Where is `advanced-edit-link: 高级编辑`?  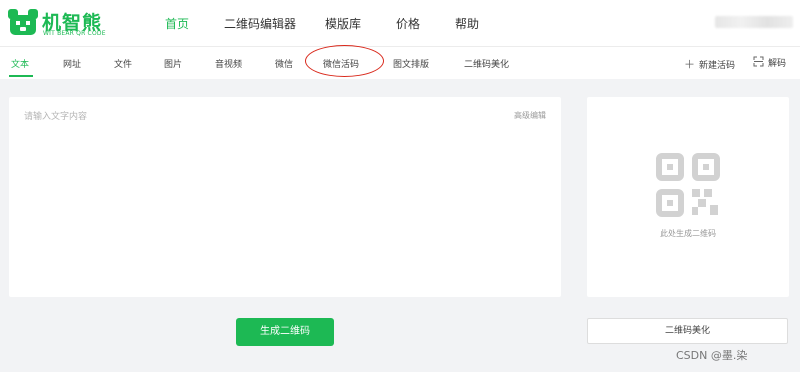 advanced-edit-link: 高级编辑 is located at coordinates (530, 115).